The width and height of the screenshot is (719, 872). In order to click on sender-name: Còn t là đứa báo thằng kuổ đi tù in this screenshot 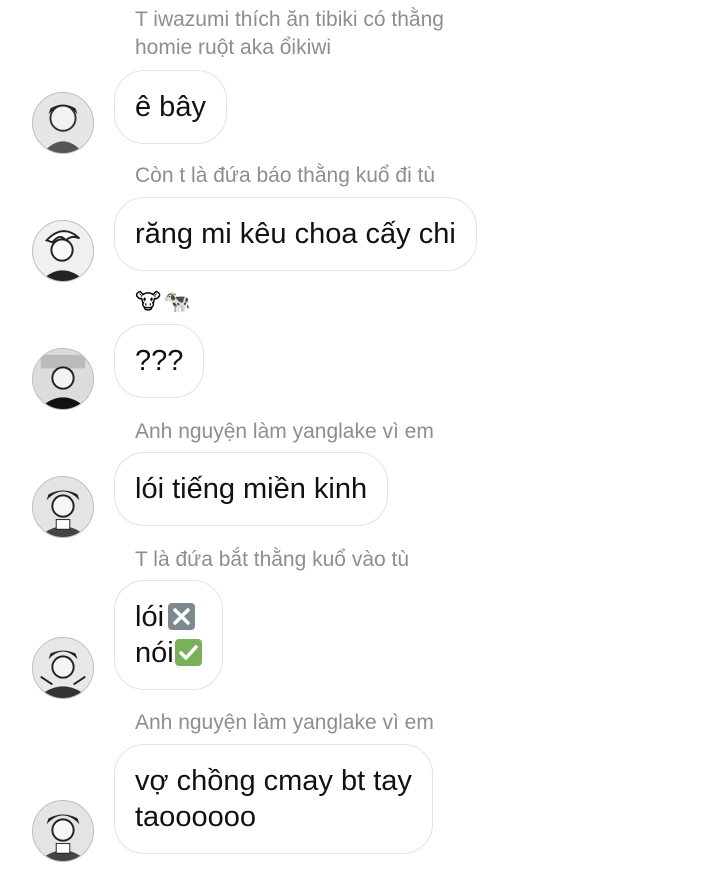, I will do `click(285, 175)`.